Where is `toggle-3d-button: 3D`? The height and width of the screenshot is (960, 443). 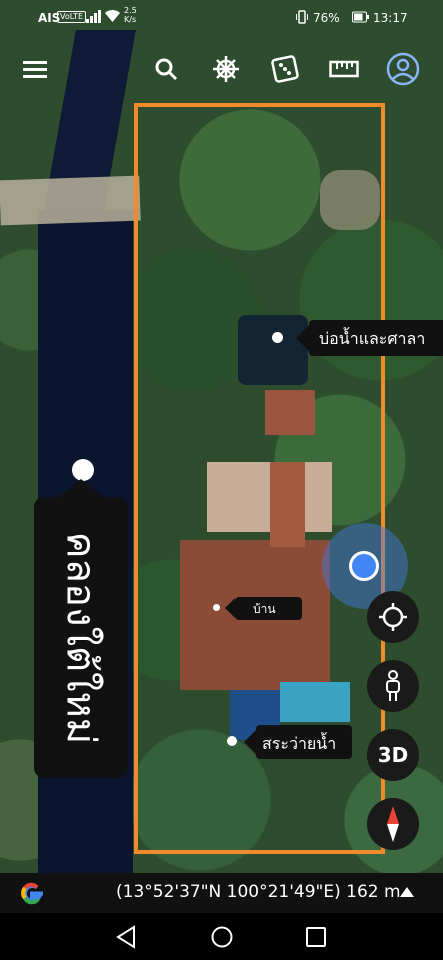
toggle-3d-button: 3D is located at coordinates (393, 755).